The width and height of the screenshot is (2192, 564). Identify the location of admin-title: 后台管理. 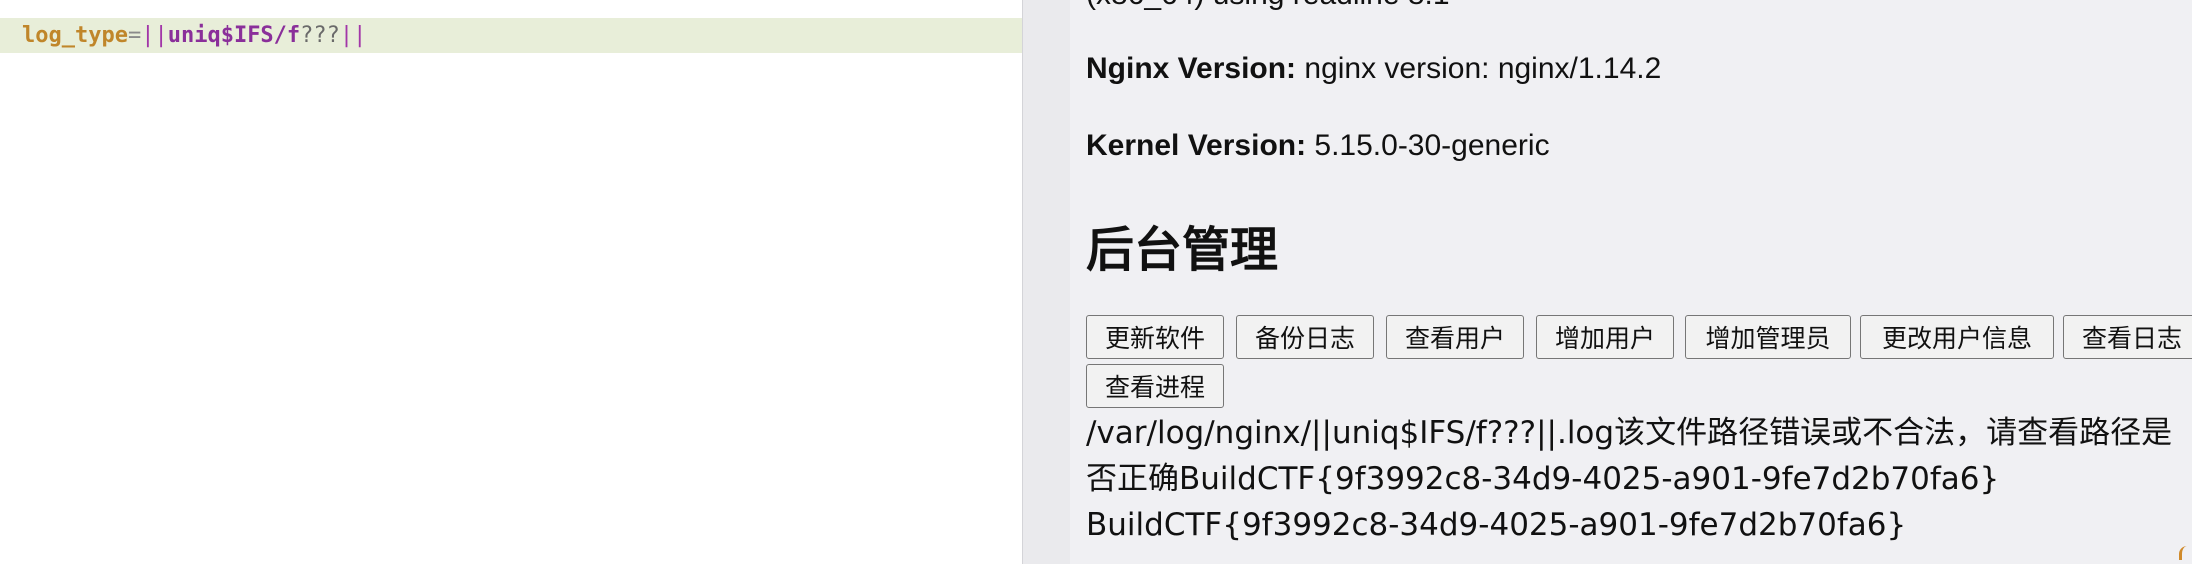
(1182, 250).